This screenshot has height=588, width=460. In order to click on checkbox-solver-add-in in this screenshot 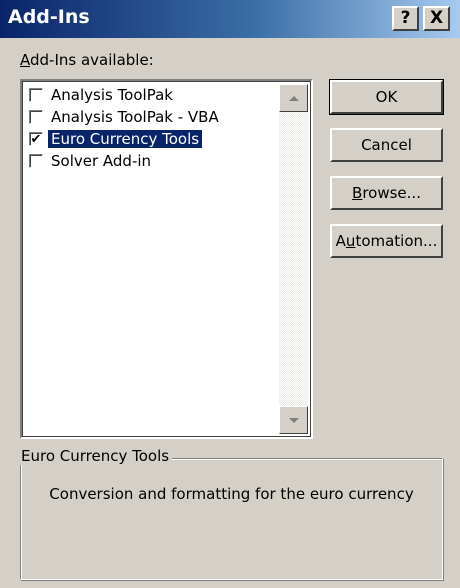, I will do `click(36, 161)`.